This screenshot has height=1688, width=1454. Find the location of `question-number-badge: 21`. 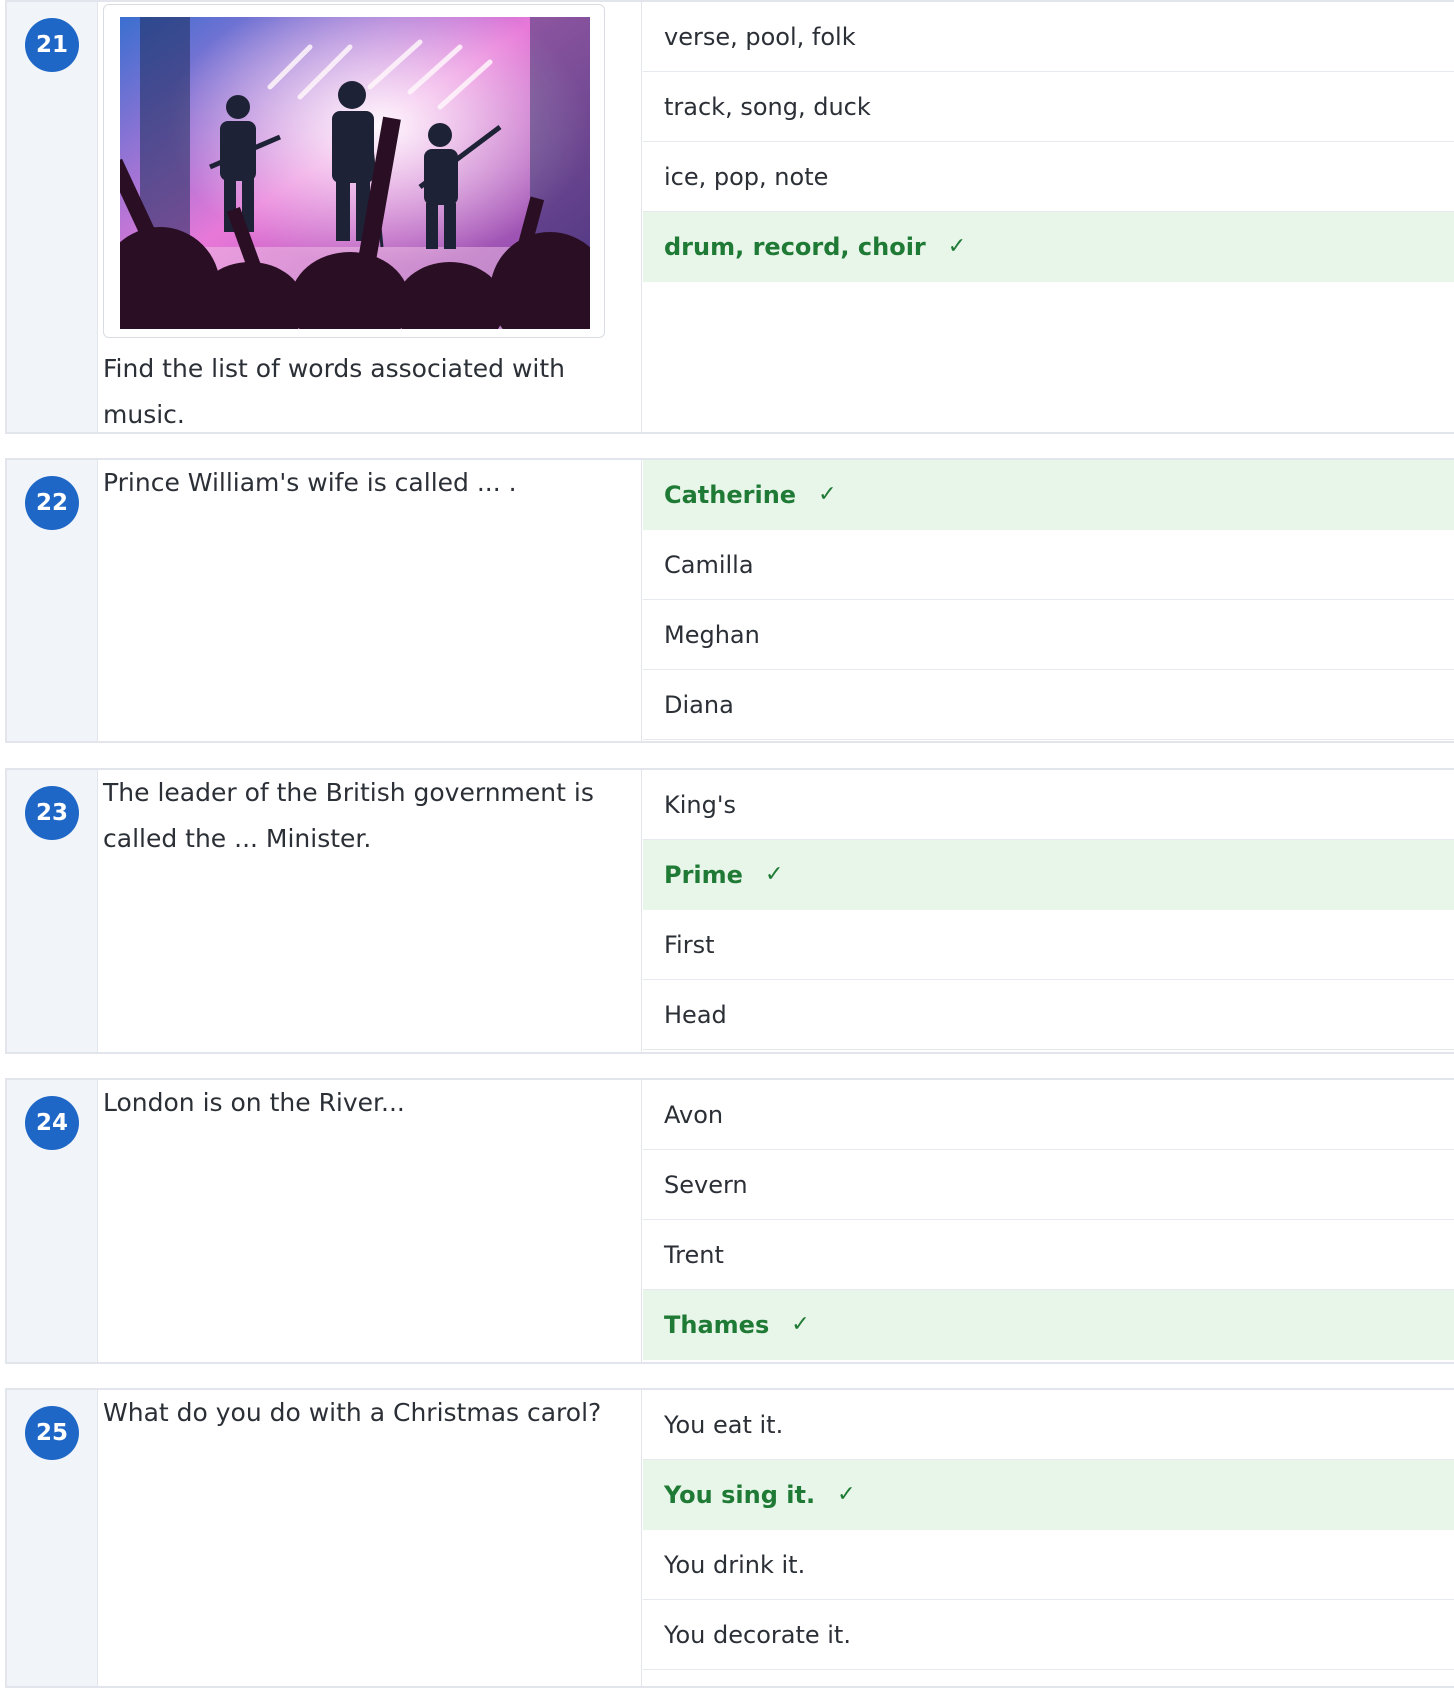

question-number-badge: 21 is located at coordinates (52, 45).